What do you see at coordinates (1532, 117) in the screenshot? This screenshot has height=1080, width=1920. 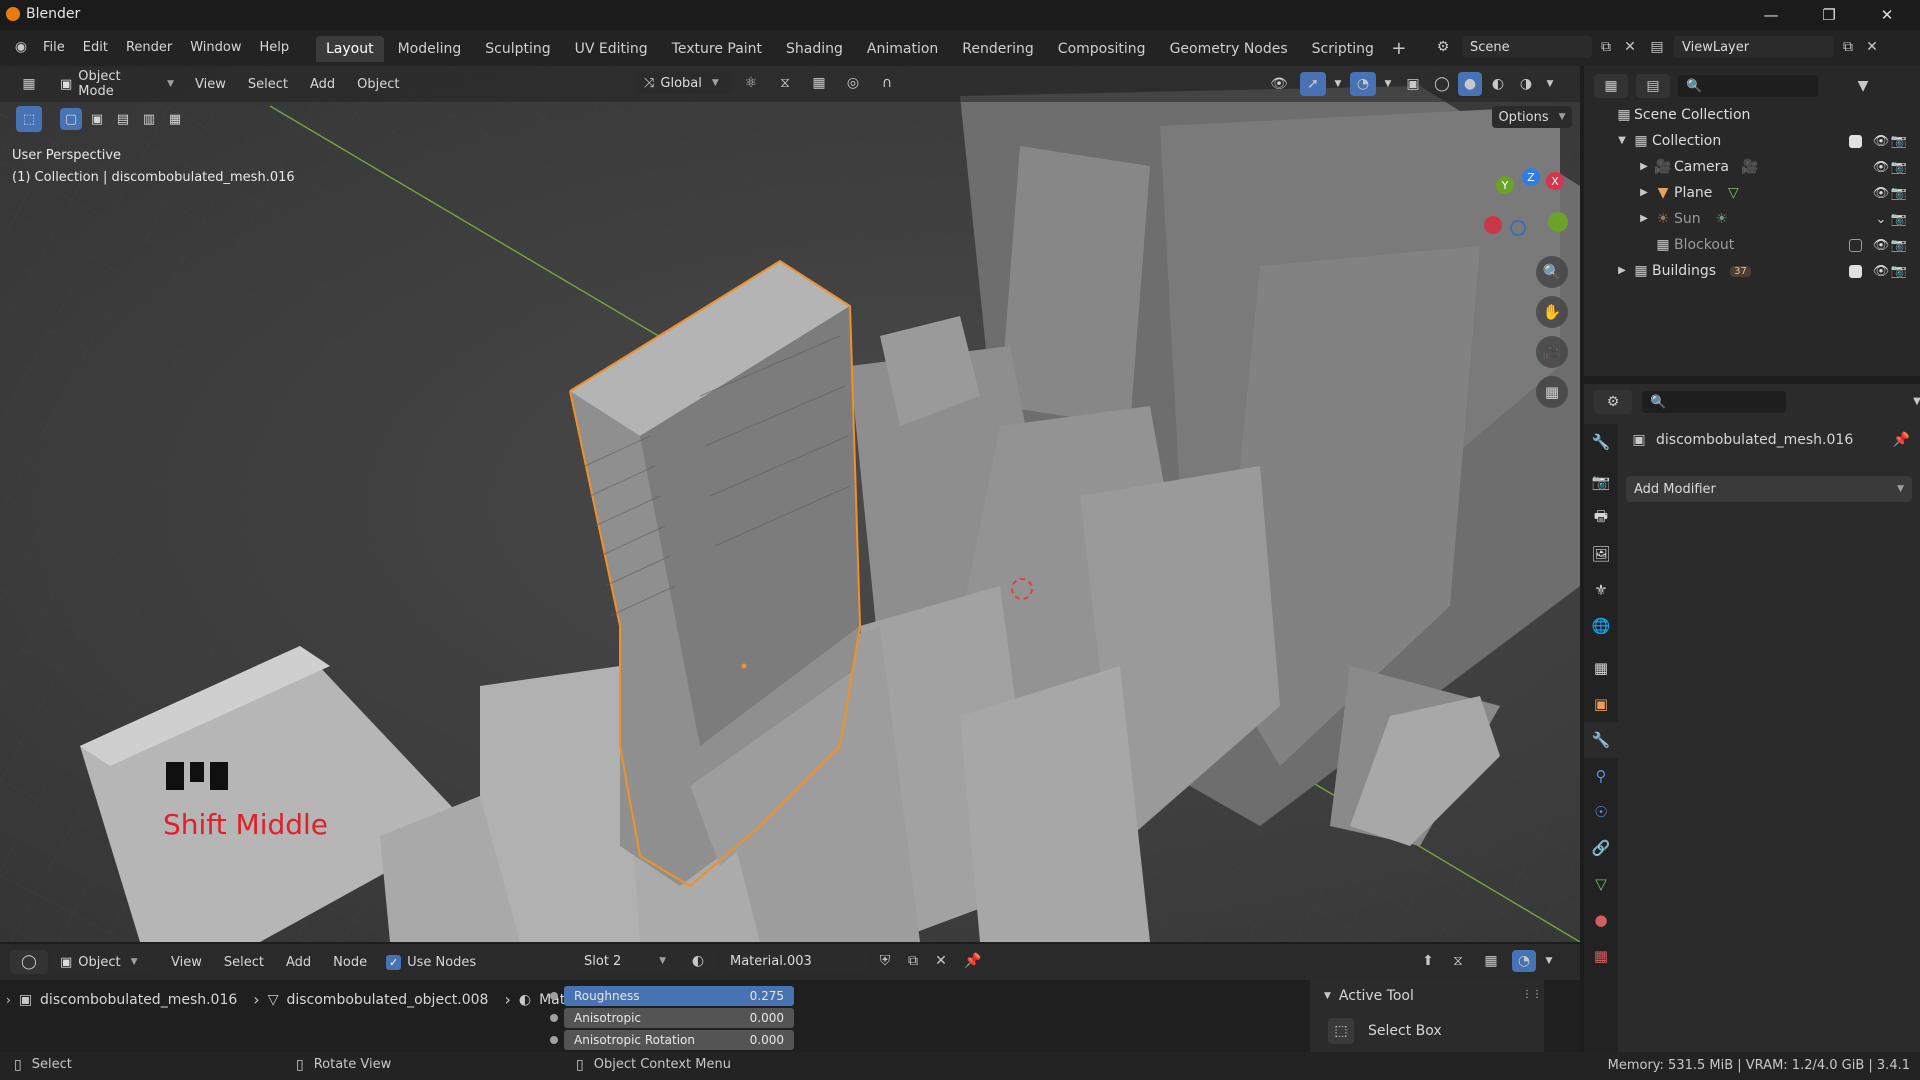 I see `options-dropdown: Options ▼` at bounding box center [1532, 117].